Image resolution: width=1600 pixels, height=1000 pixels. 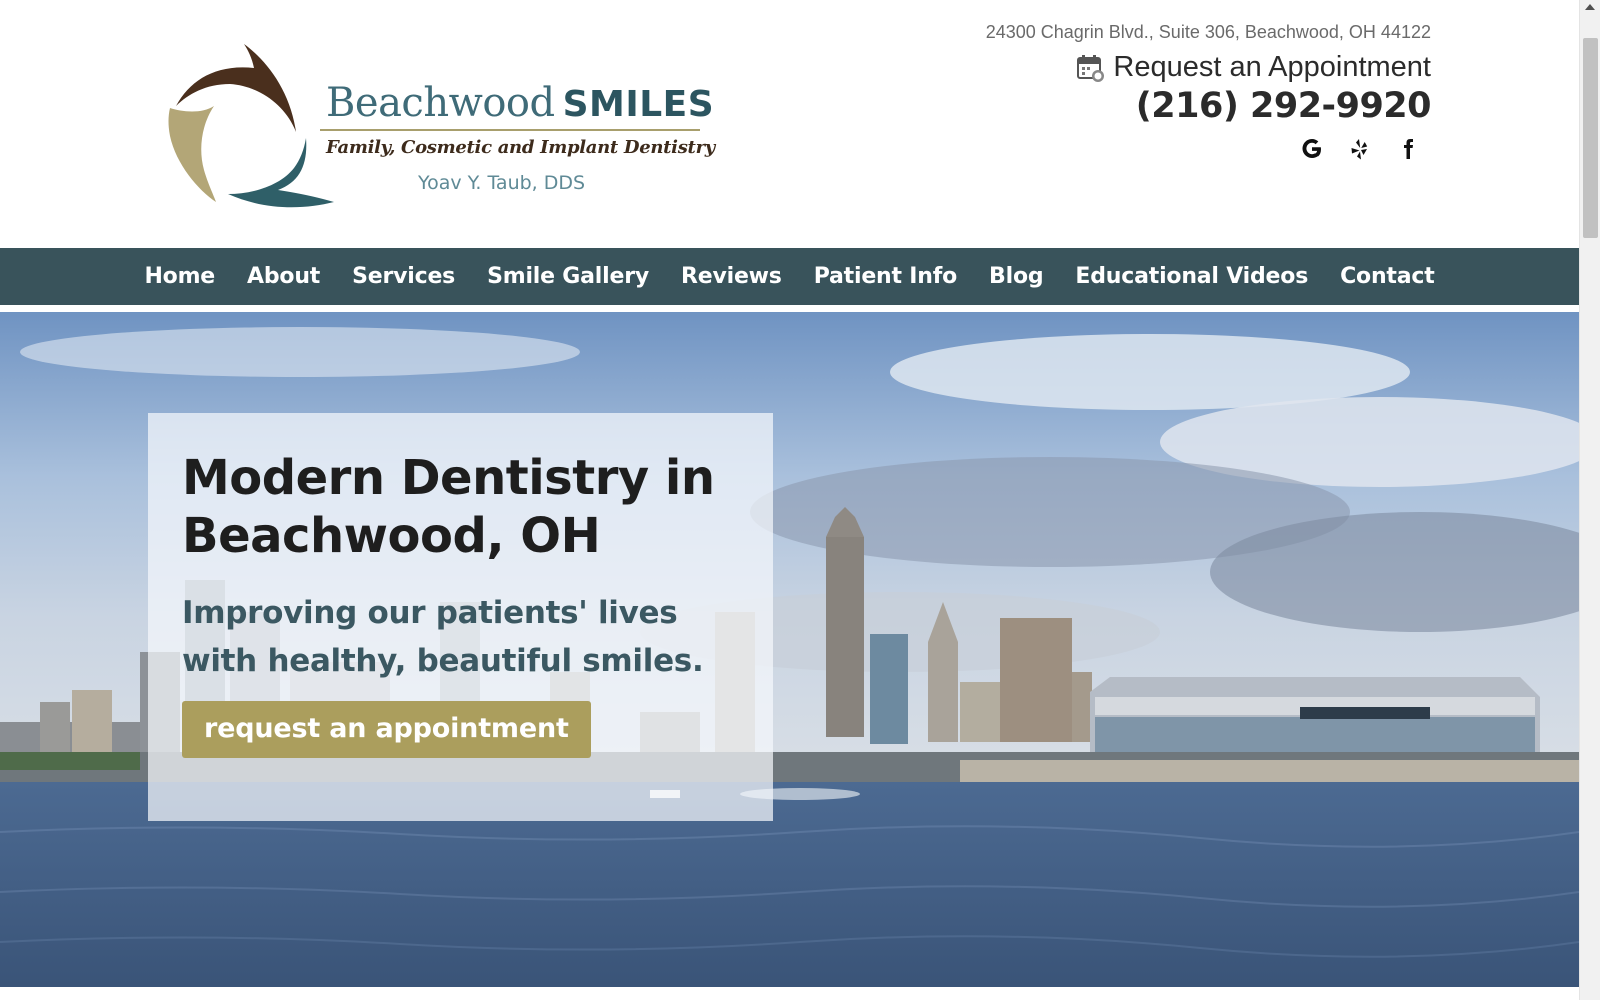 I want to click on scroll-up-arrow-icon, so click(x=1590, y=7).